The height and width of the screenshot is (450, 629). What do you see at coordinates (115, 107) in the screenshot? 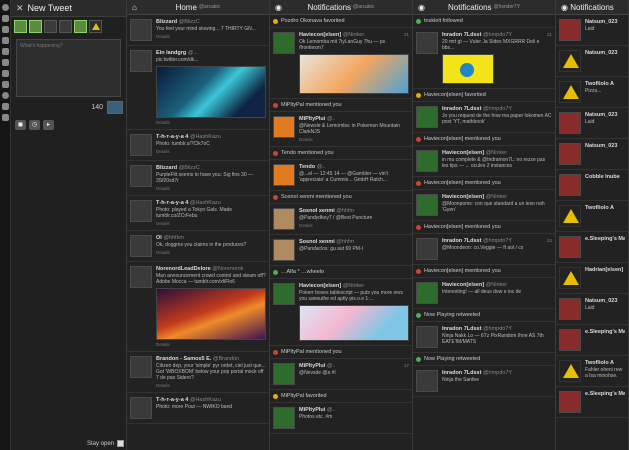
I see `send-button` at bounding box center [115, 107].